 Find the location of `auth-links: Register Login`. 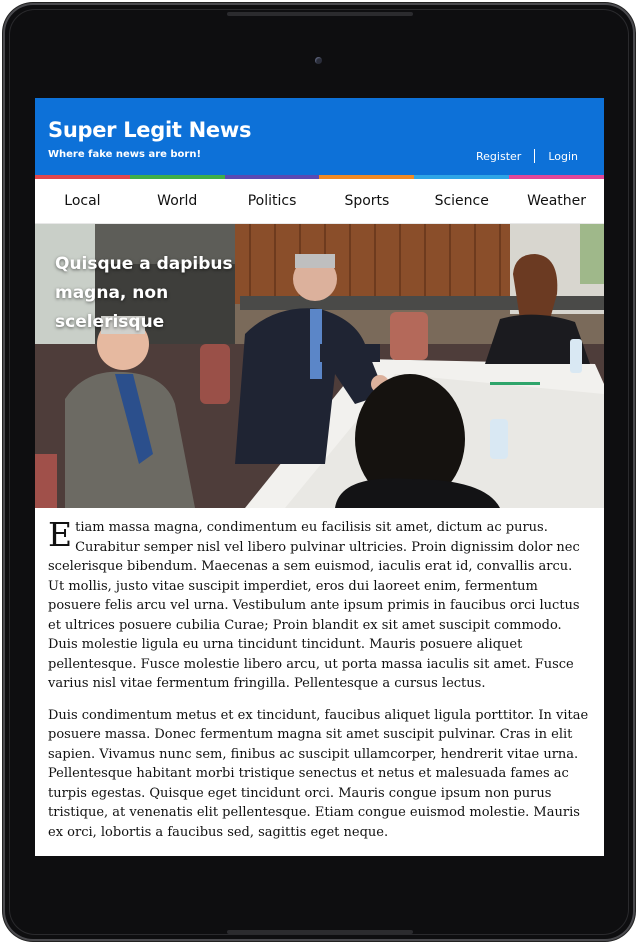

auth-links: Register Login is located at coordinates (527, 156).